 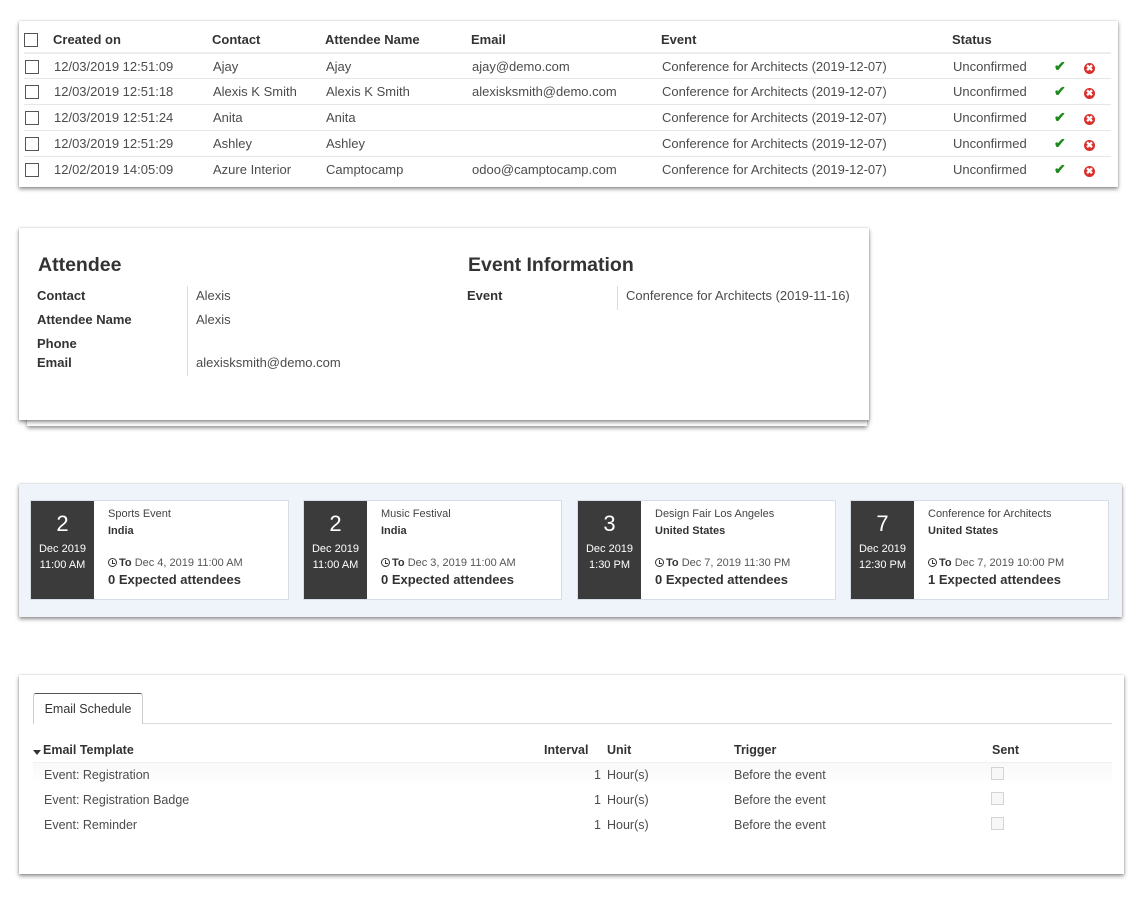 I want to click on event-end-date: Dec 4, 2019 11:00 AM, so click(x=188, y=563).